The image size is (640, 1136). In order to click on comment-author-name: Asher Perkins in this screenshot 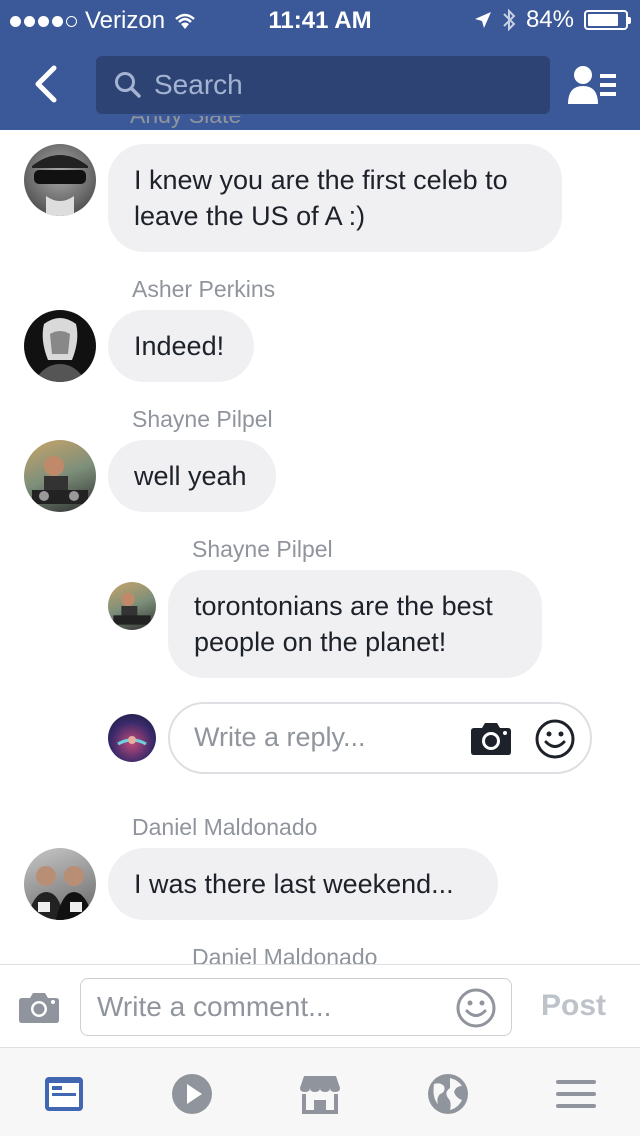, I will do `click(203, 289)`.